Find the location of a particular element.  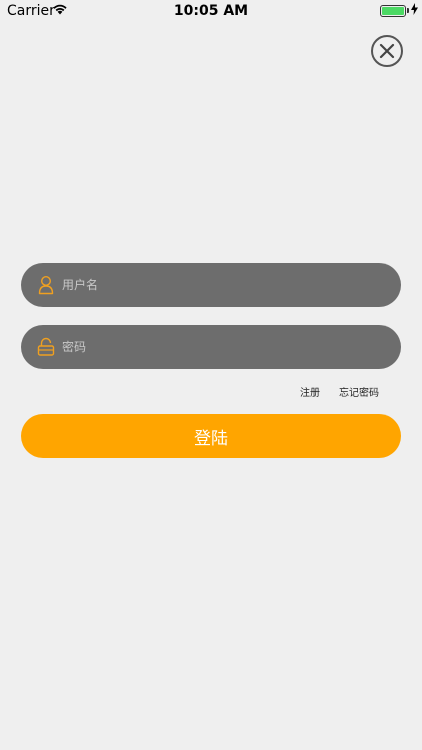

charging-bolt-icon is located at coordinates (414, 11).